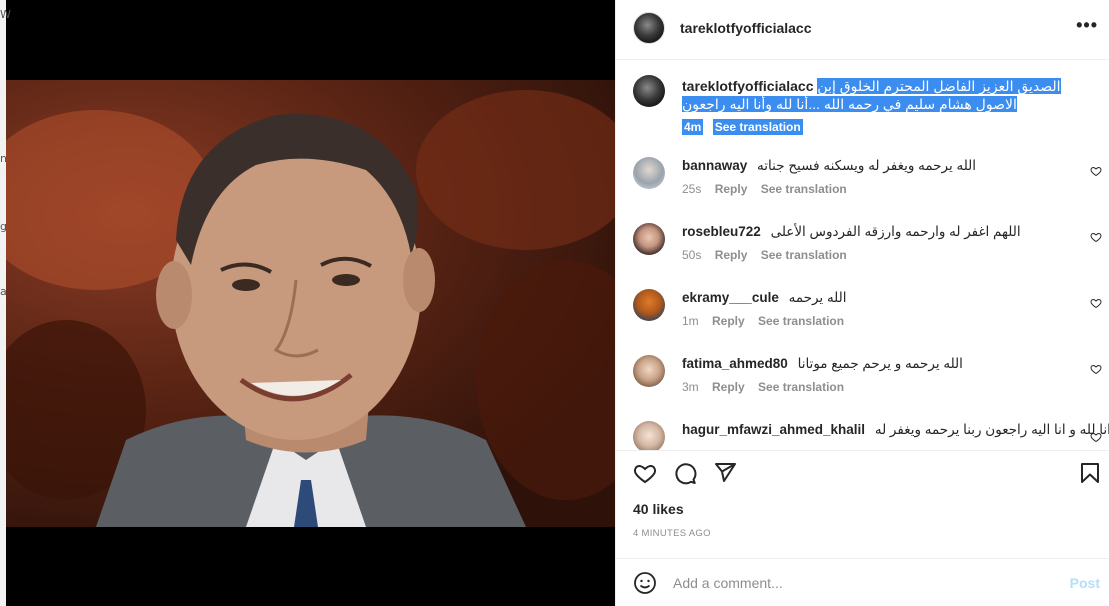 This screenshot has height=606, width=1109. What do you see at coordinates (817, 297) in the screenshot?
I see `comment-text: الله يرحمه` at bounding box center [817, 297].